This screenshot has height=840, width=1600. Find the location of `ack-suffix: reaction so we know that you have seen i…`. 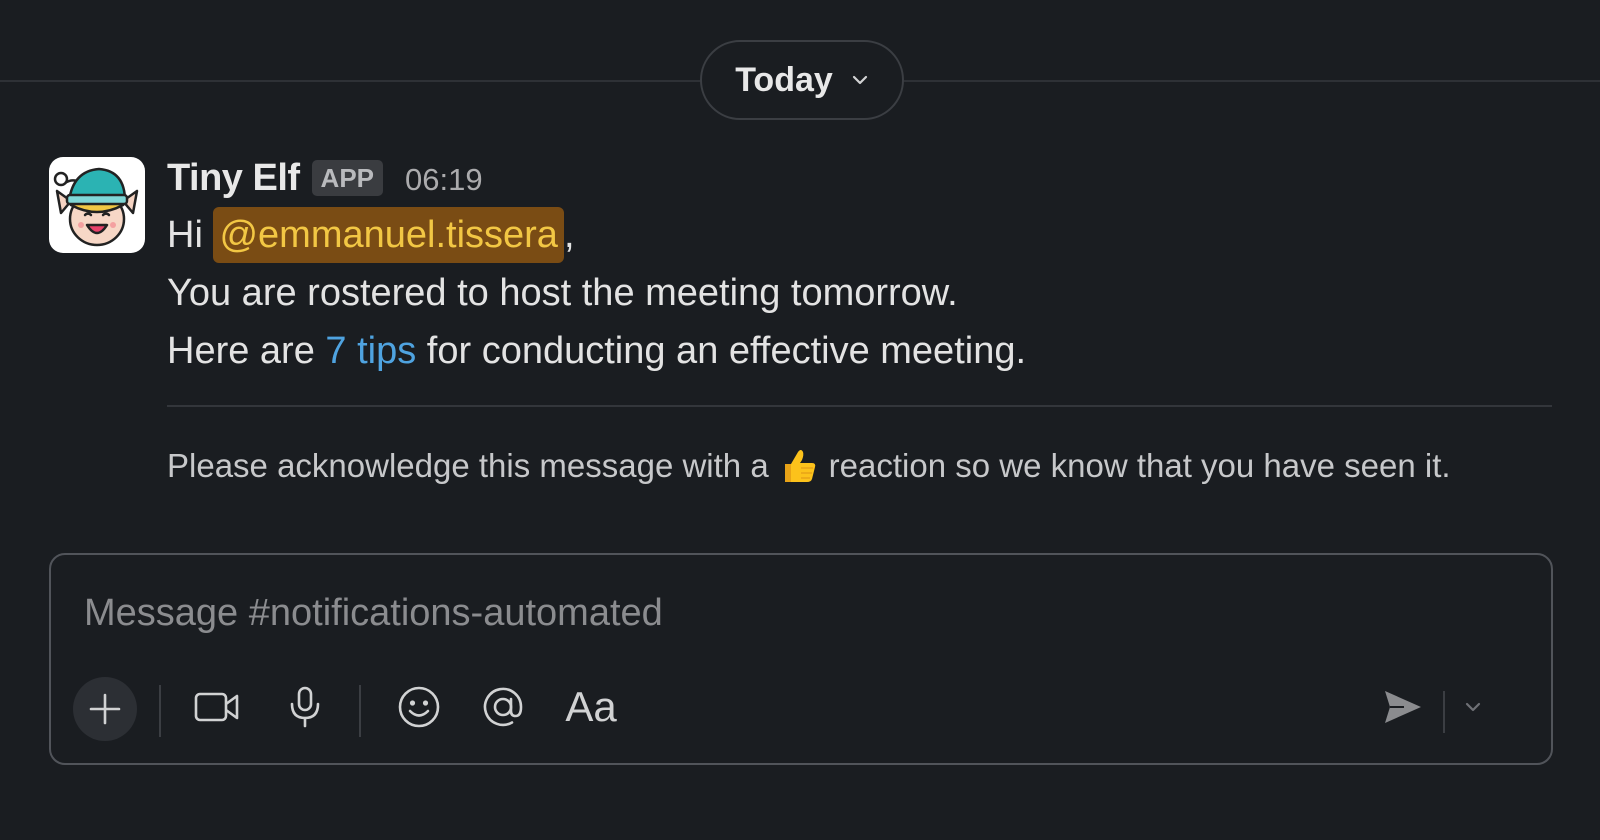

ack-suffix: reaction so we know that you have seen i… is located at coordinates (1139, 465).